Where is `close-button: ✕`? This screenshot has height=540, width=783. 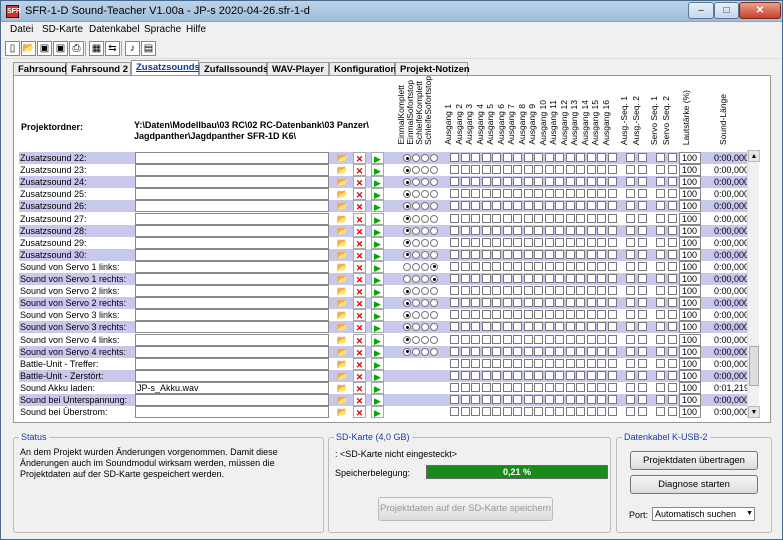 close-button: ✕ is located at coordinates (760, 10).